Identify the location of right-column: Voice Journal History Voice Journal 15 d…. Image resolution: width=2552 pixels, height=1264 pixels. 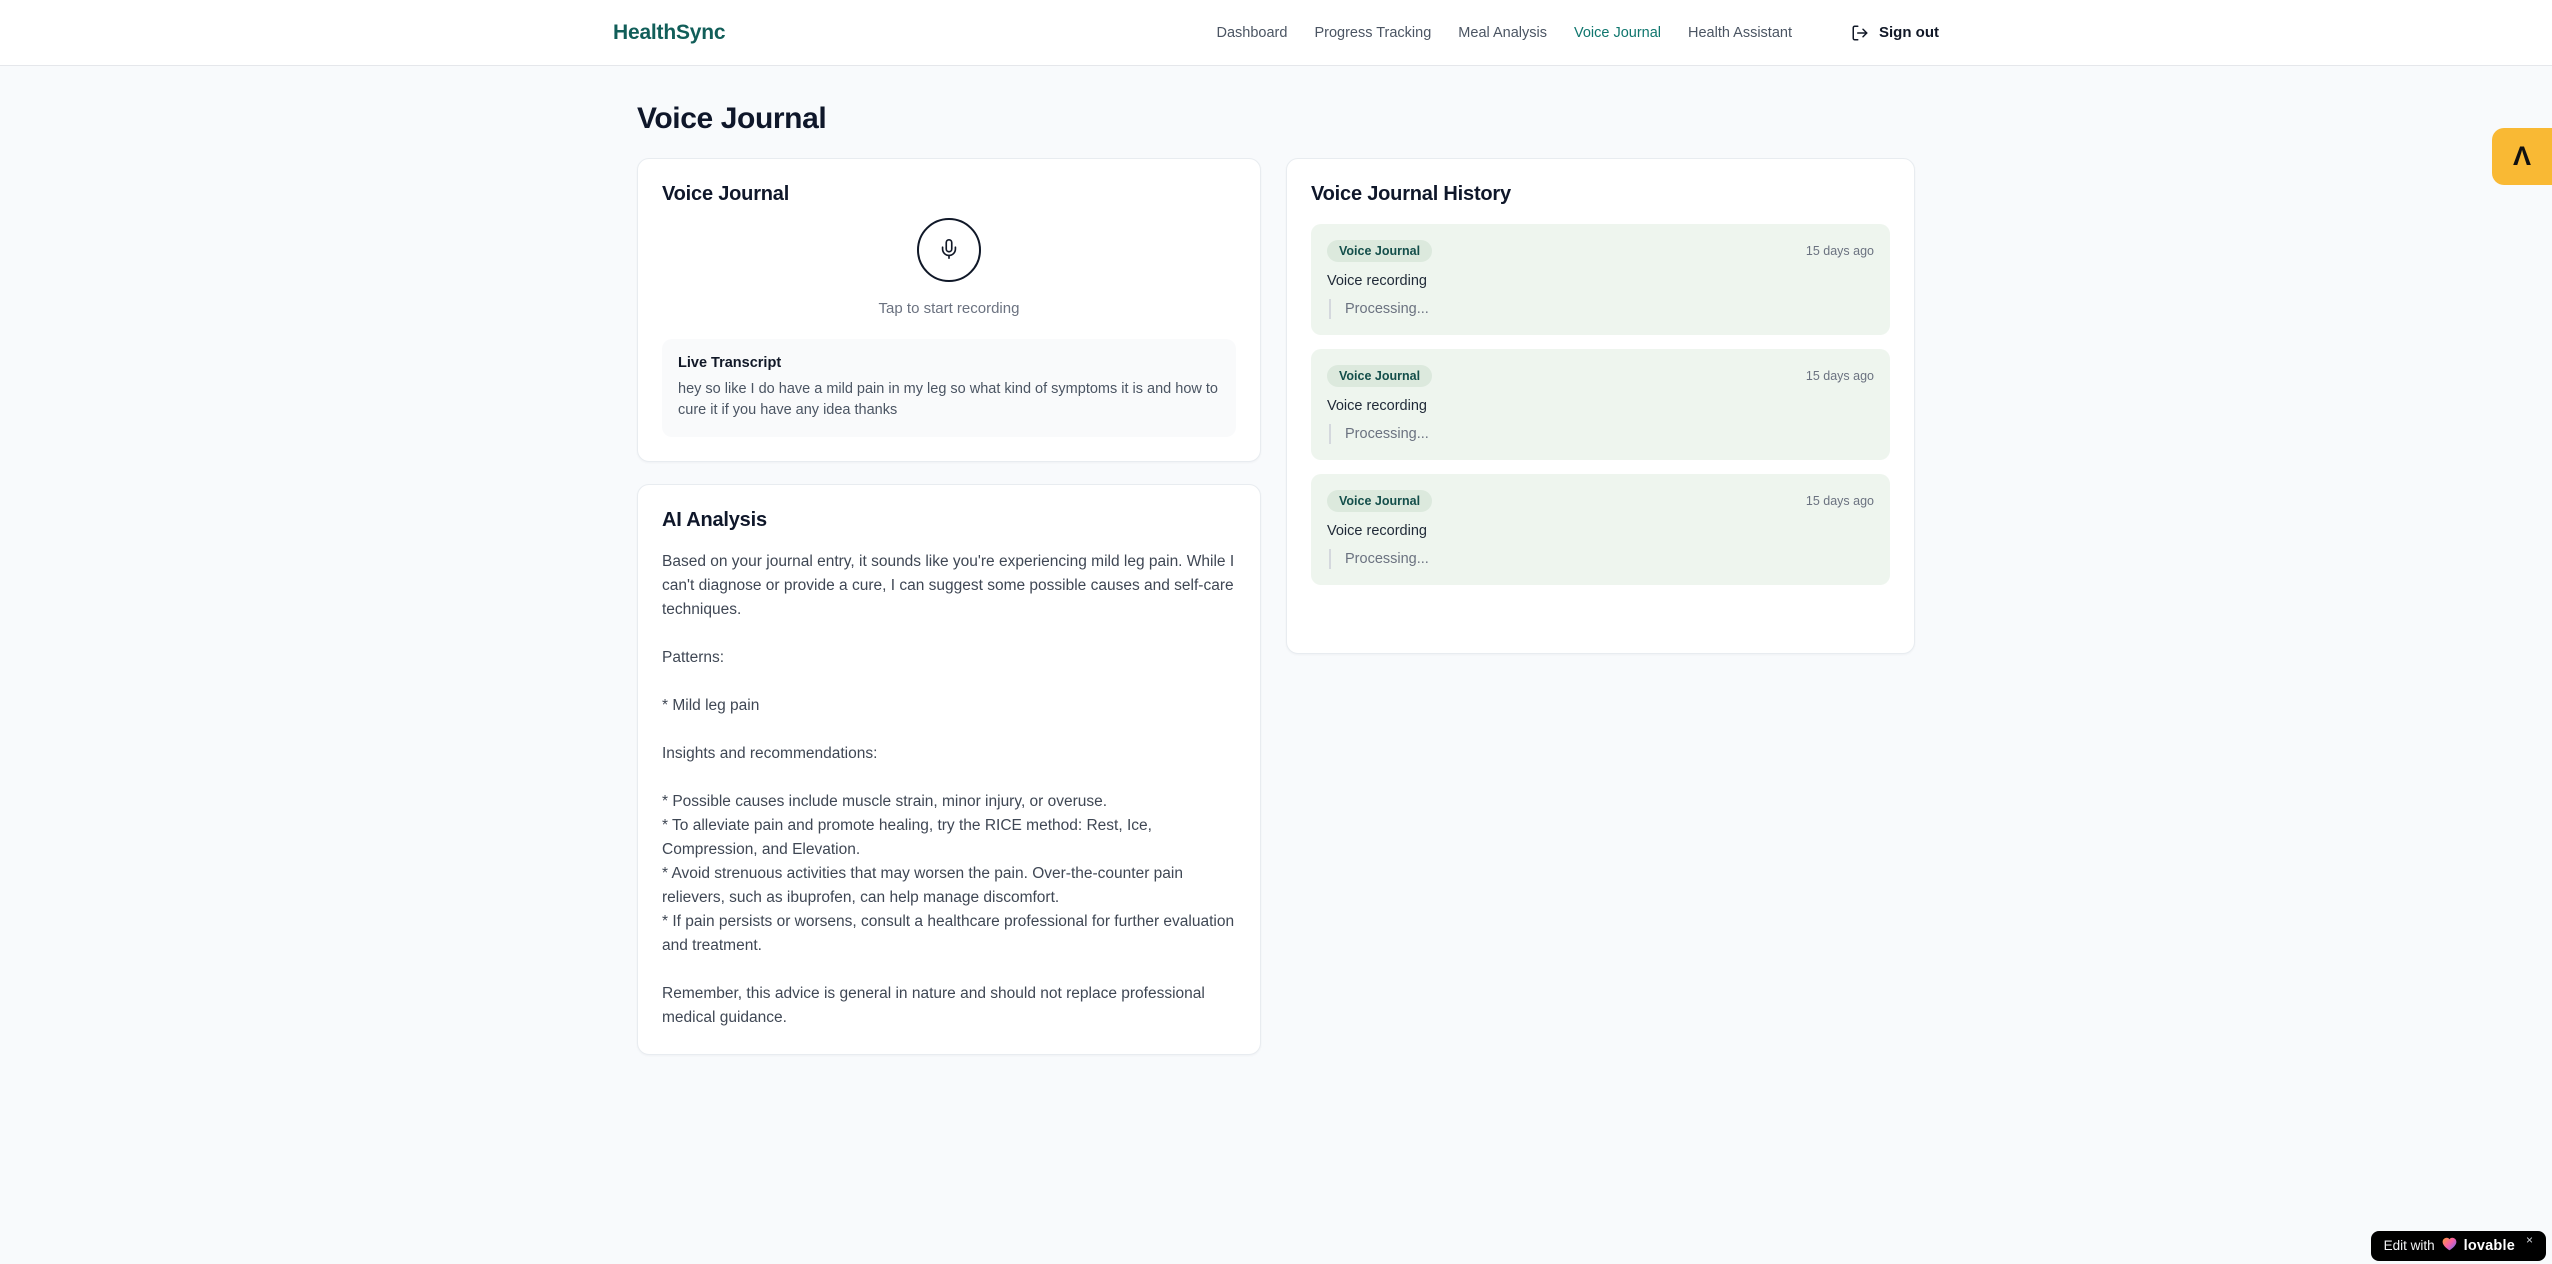
(1600, 406).